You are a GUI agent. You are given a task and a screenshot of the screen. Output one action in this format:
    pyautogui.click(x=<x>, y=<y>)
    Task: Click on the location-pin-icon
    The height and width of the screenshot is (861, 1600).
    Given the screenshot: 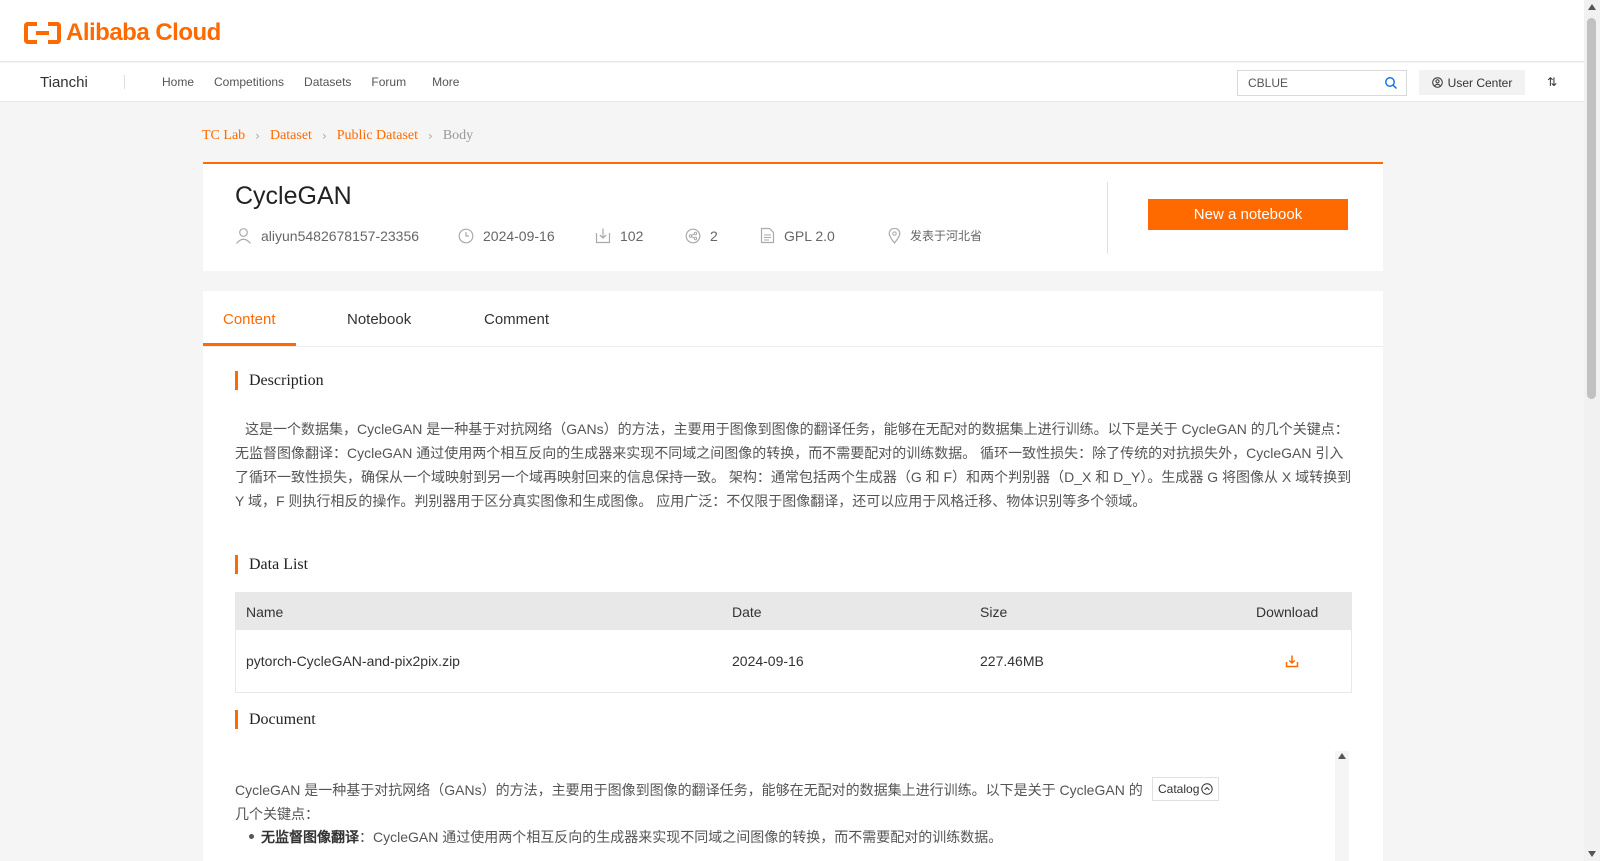 What is the action you would take?
    pyautogui.click(x=894, y=235)
    